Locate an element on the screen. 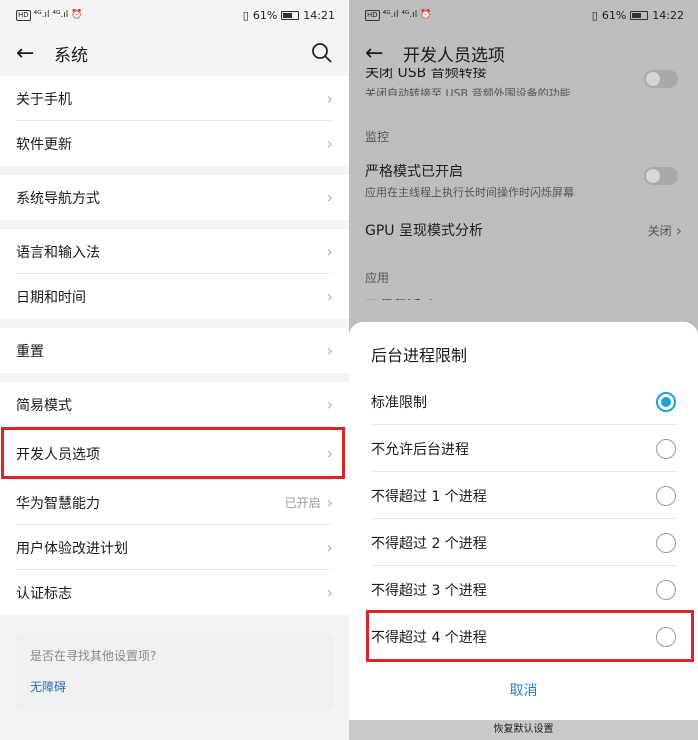 This screenshot has height=740, width=698. restore-default-bar: 恢复默认设置 is located at coordinates (523, 730).